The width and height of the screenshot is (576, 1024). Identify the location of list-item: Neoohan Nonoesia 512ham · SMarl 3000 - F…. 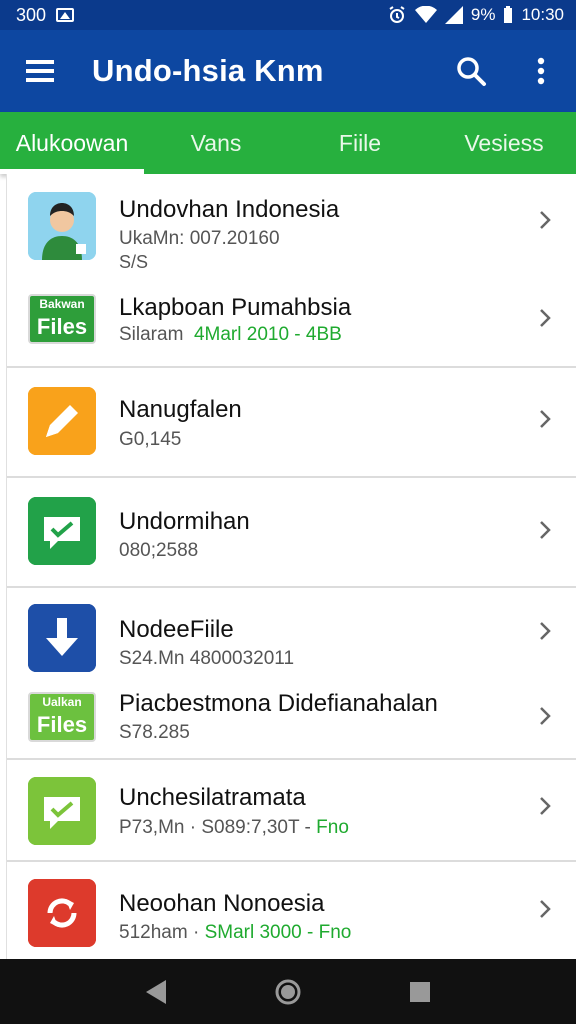
(291, 910).